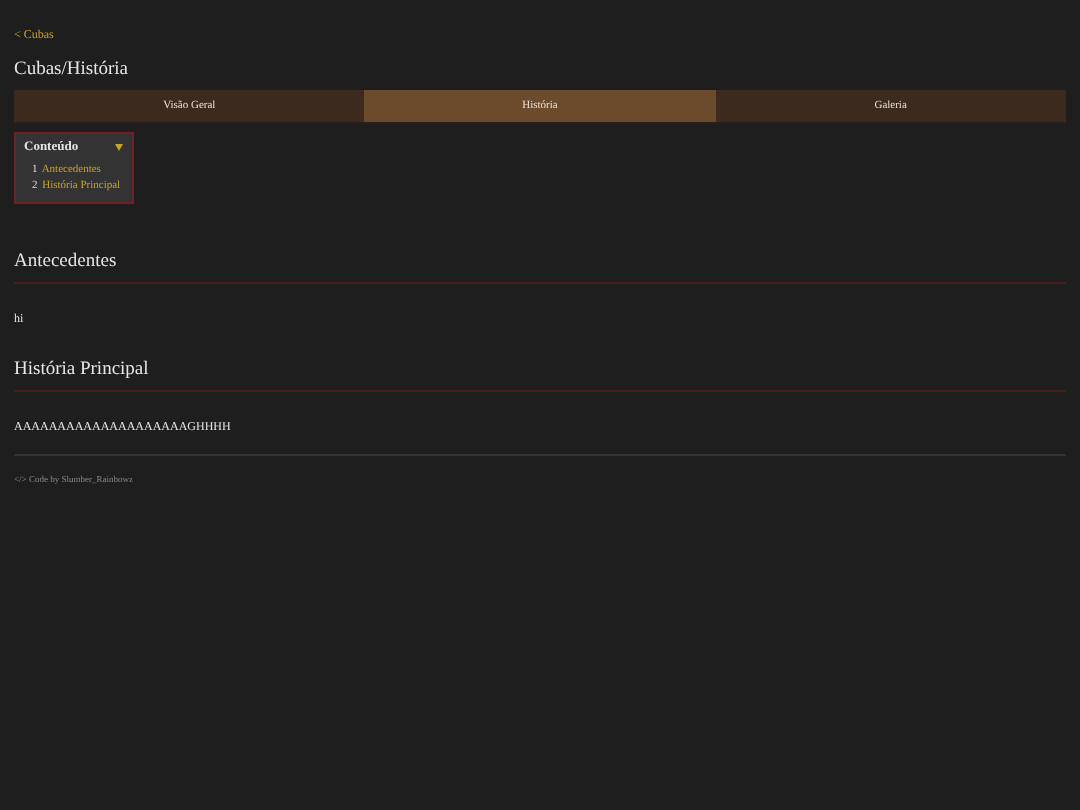 The height and width of the screenshot is (810, 1080). I want to click on toggle-triangle-icon, so click(119, 147).